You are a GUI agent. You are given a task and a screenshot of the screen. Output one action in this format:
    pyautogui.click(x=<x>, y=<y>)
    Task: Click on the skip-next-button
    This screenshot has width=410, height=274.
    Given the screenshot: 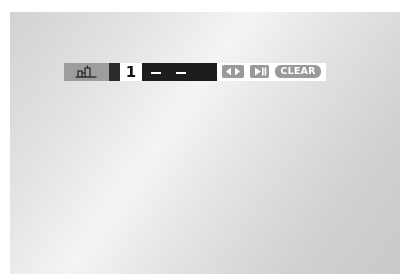 What is the action you would take?
    pyautogui.click(x=259, y=71)
    